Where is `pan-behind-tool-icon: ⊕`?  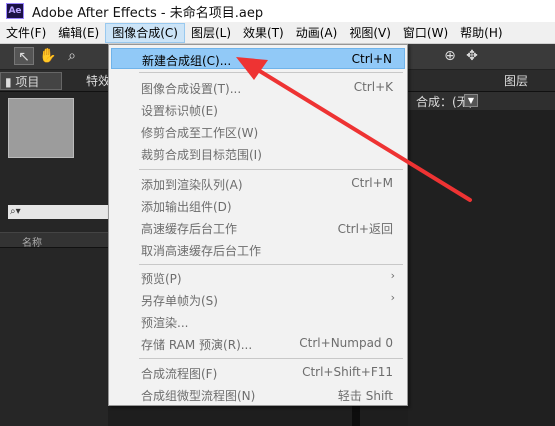 pan-behind-tool-icon: ⊕ is located at coordinates (450, 56).